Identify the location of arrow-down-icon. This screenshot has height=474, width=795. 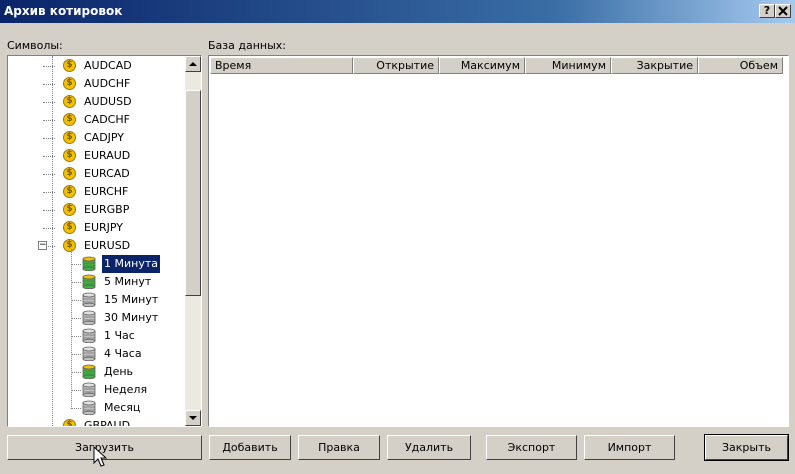
(193, 418).